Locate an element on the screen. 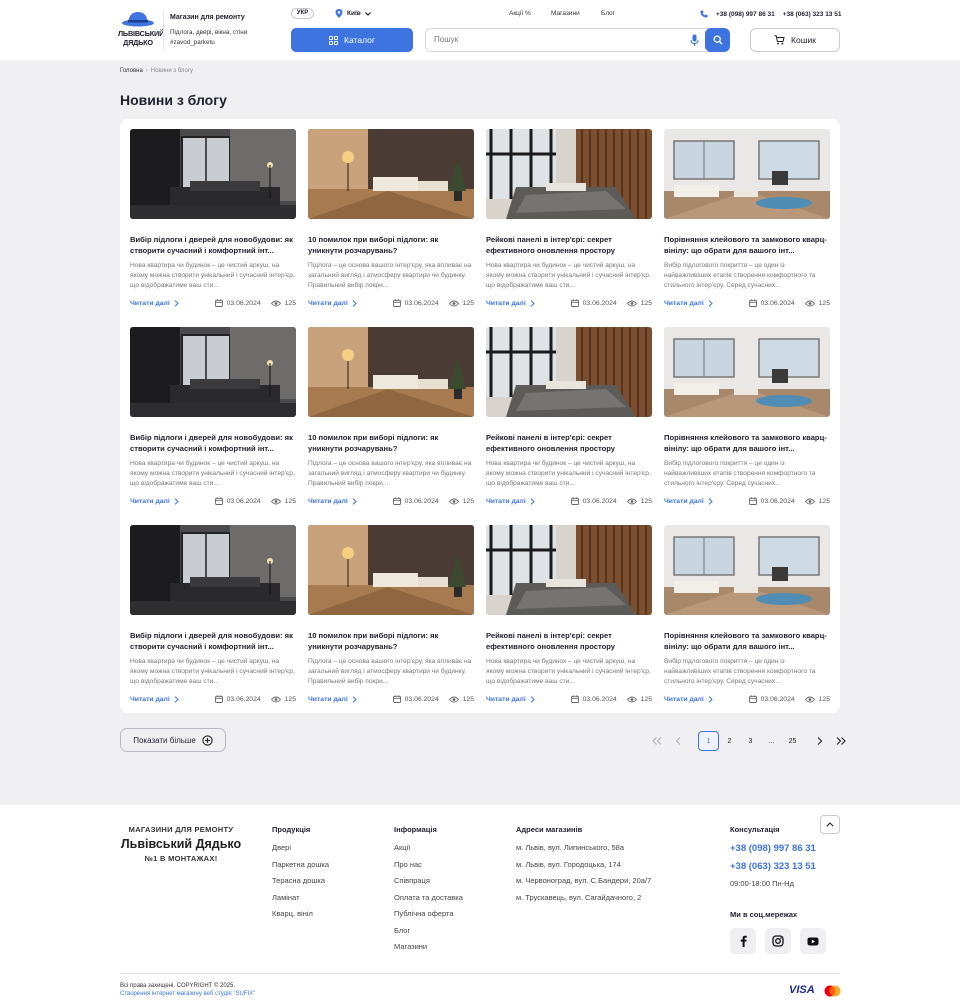 The image size is (960, 1005). page-2-button: 2 is located at coordinates (729, 741).